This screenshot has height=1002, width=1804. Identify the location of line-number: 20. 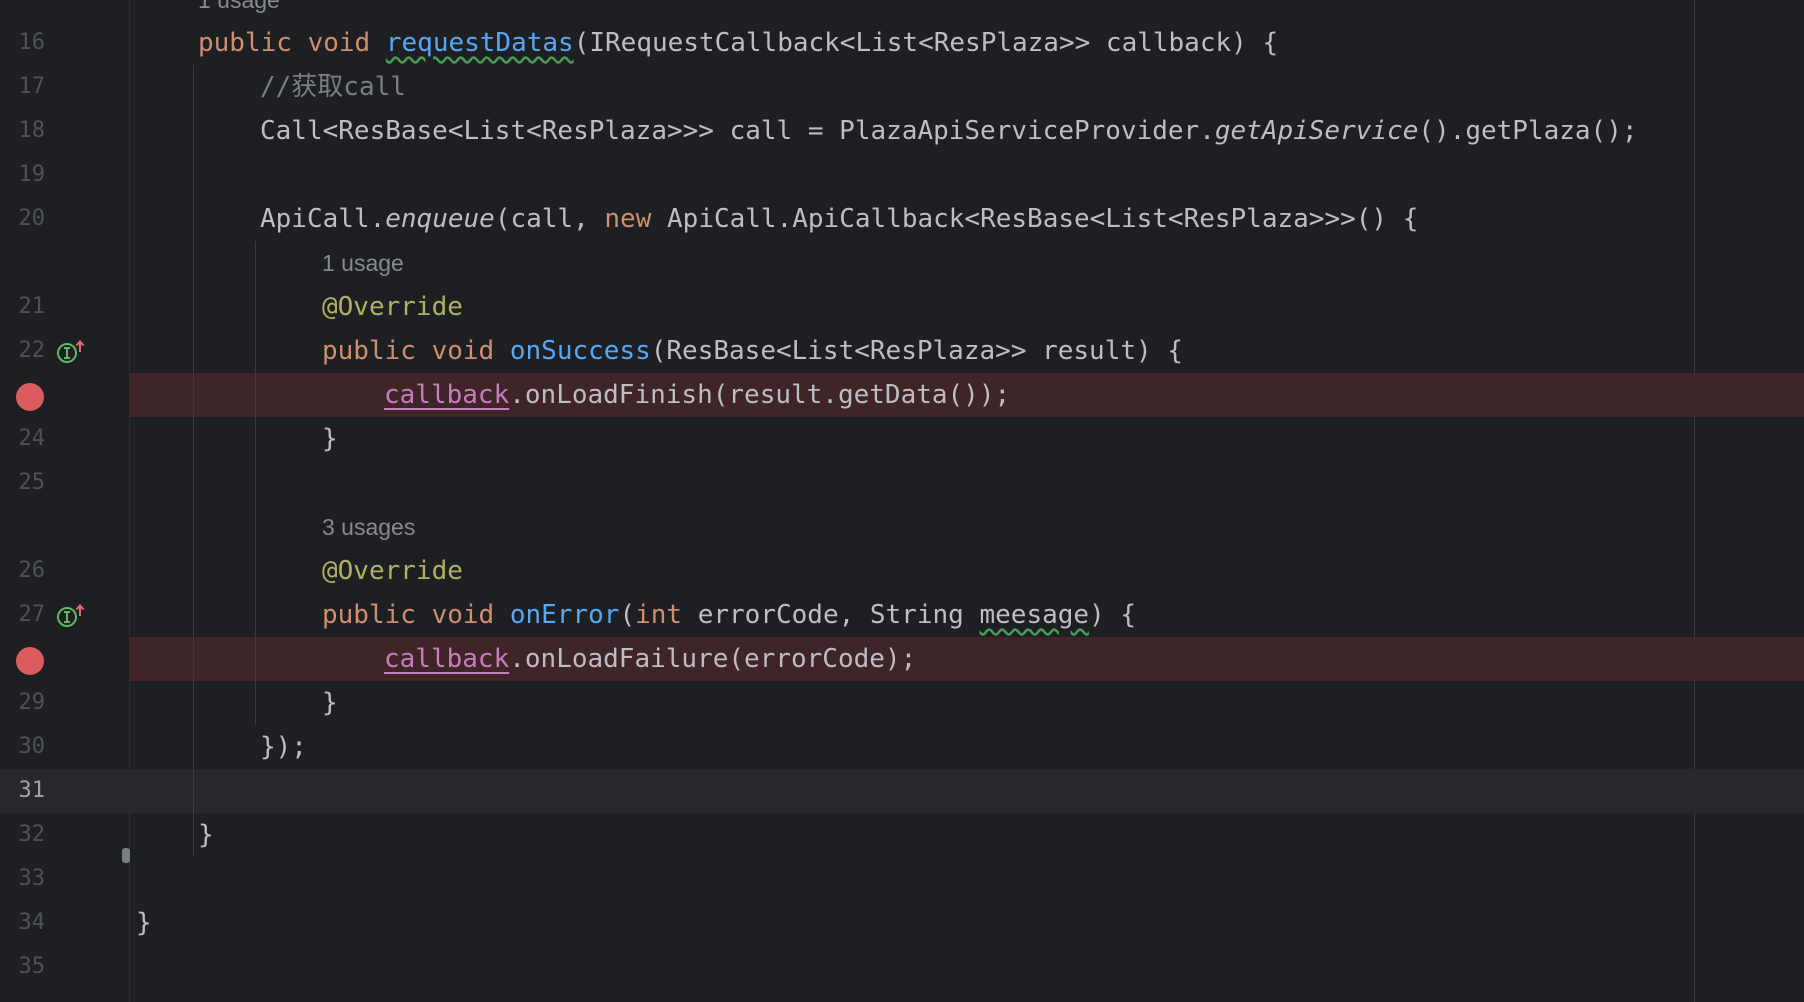
(23, 219).